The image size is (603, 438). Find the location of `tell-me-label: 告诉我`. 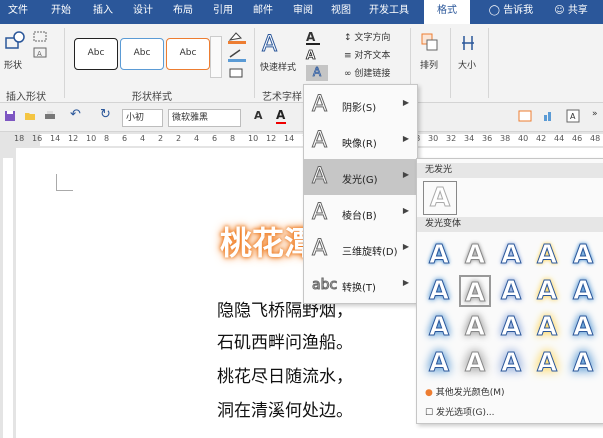

tell-me-label: 告诉我 is located at coordinates (518, 10).